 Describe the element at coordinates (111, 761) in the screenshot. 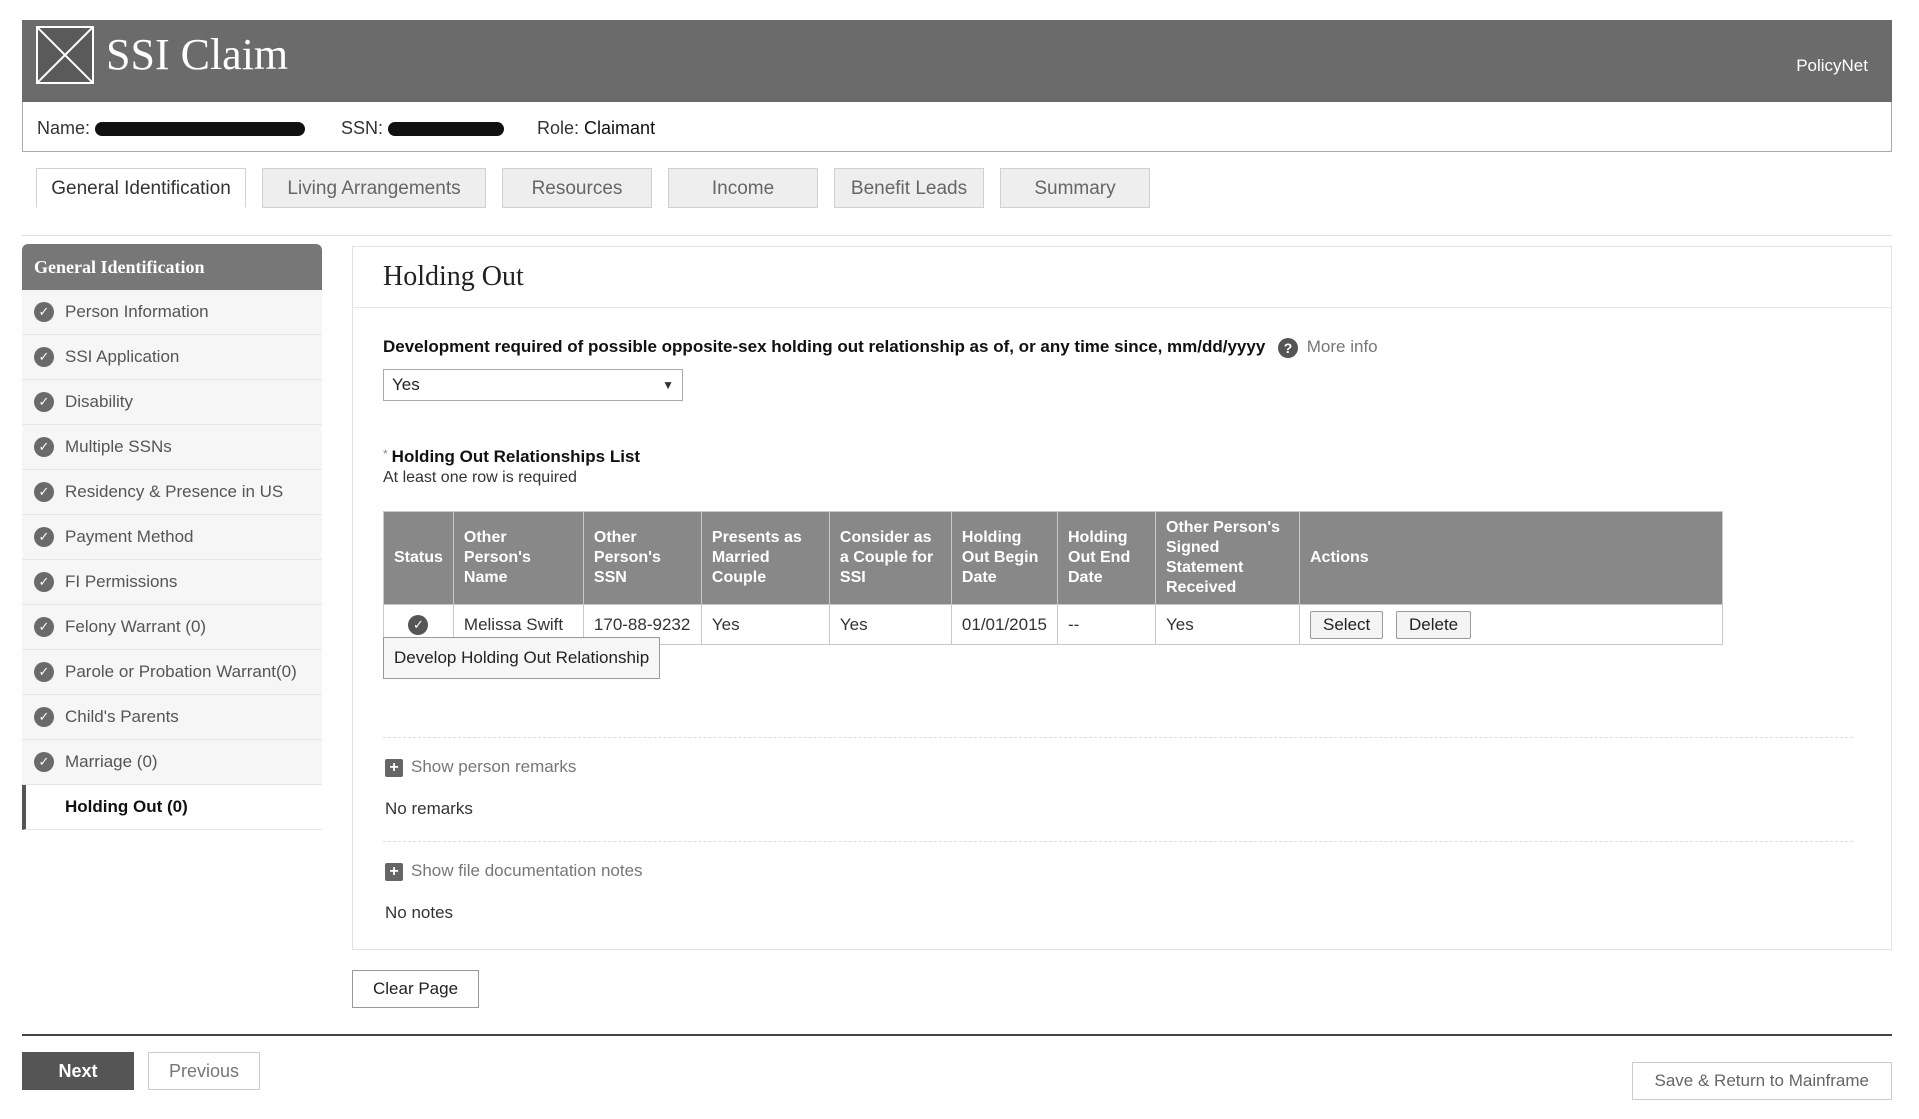

I see `sidebar-item-label: Marriage (0)` at that location.